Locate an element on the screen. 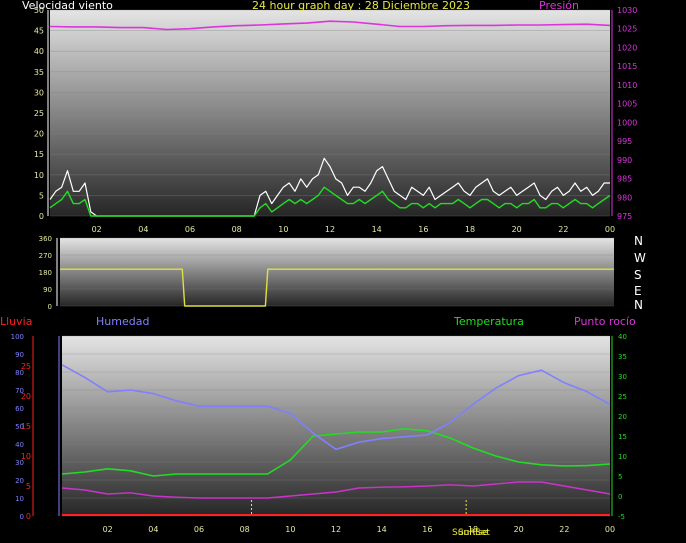 The image size is (686, 543). rain-y-tick-label: 25 is located at coordinates (26, 366).